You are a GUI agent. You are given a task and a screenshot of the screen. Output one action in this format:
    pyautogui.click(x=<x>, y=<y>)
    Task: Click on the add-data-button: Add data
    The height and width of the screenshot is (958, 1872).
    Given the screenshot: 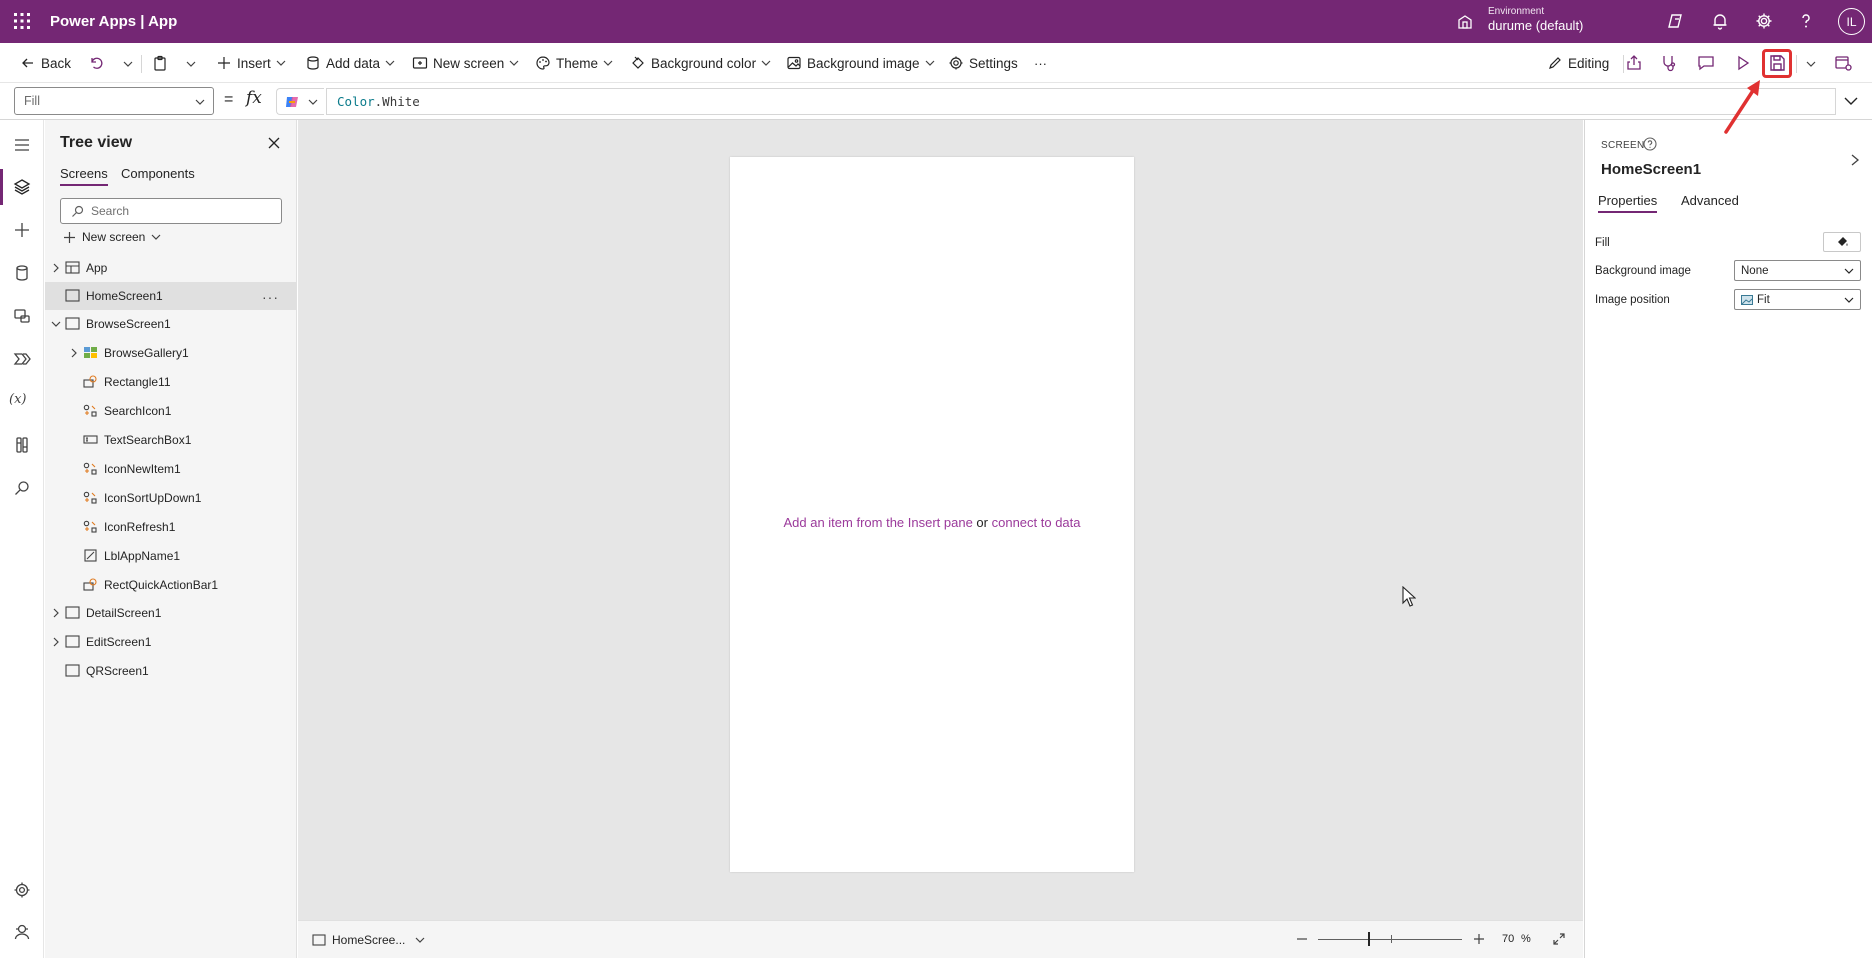 What is the action you would take?
    pyautogui.click(x=350, y=63)
    